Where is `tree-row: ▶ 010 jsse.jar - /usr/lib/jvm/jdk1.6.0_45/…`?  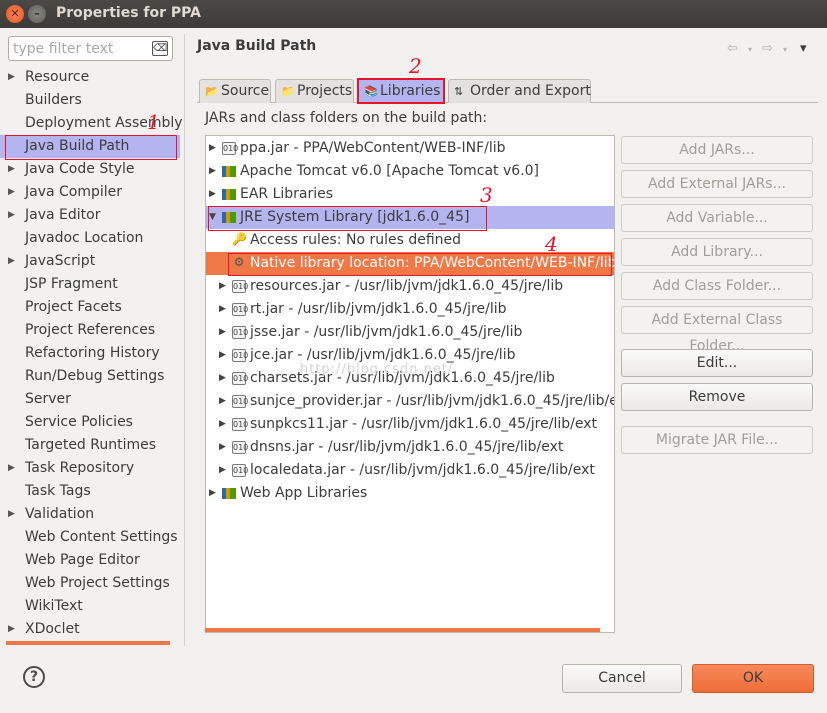
tree-row: ▶ 010 jsse.jar - /usr/lib/jvm/jdk1.6.0_45/… is located at coordinates (410, 332).